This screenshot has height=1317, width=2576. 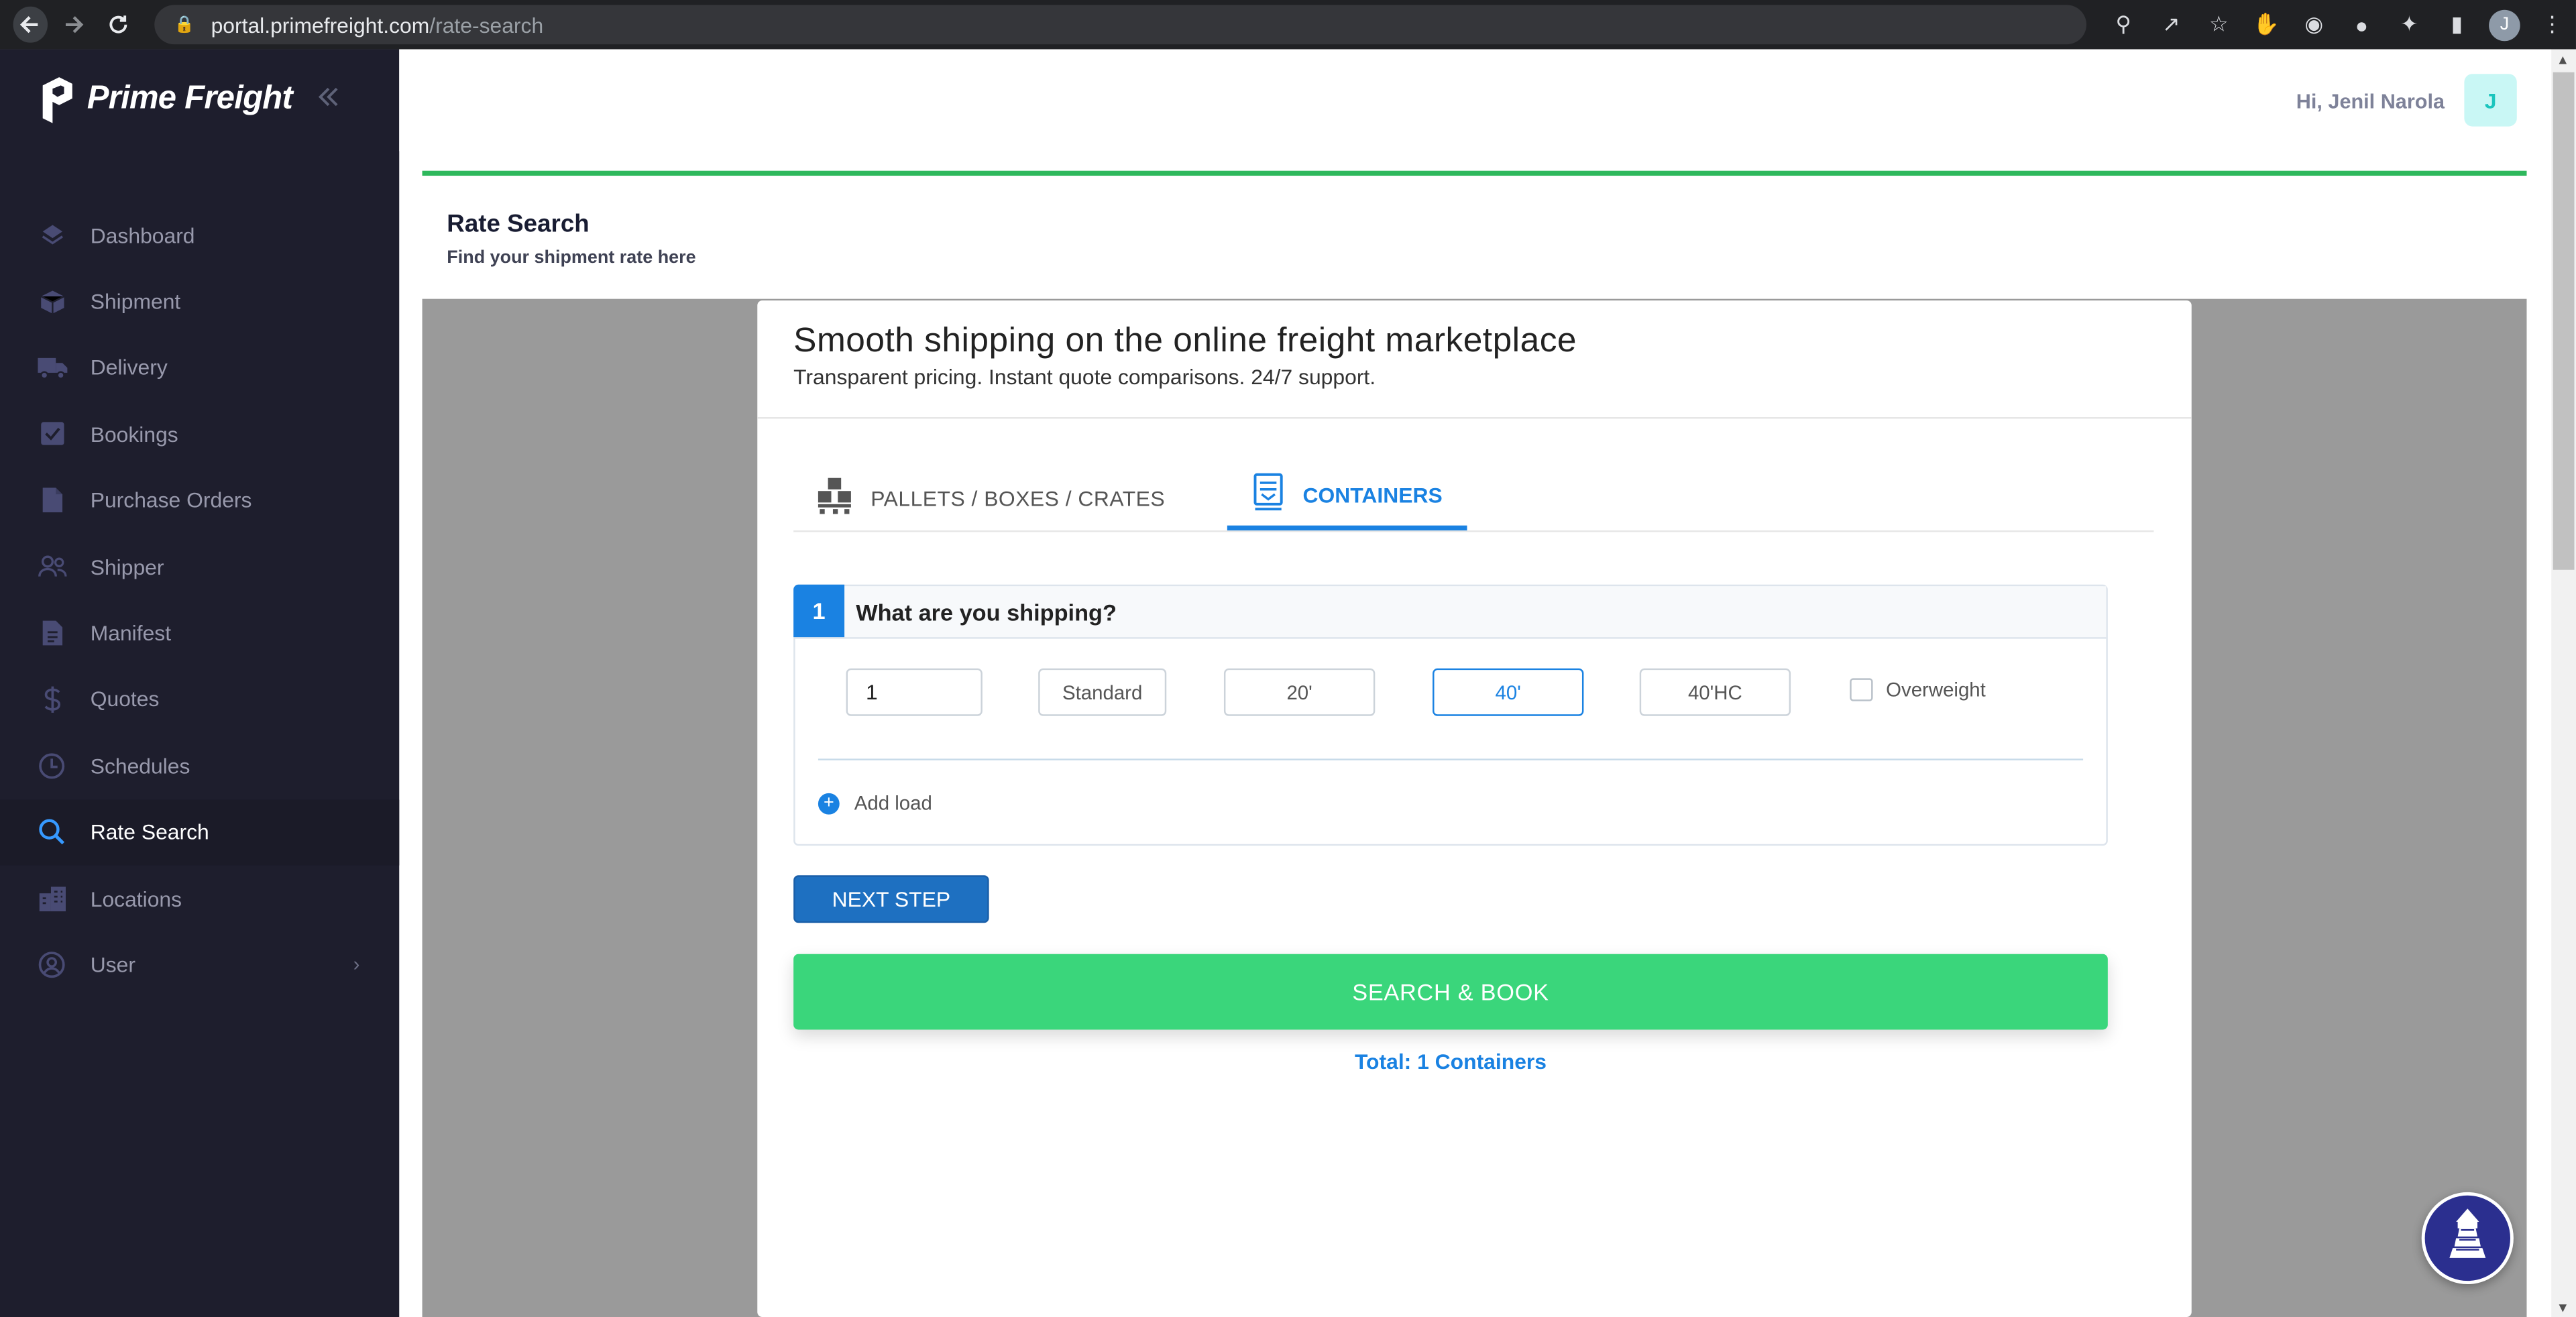 I want to click on sidebar-item-locations: Locations, so click(x=199, y=898).